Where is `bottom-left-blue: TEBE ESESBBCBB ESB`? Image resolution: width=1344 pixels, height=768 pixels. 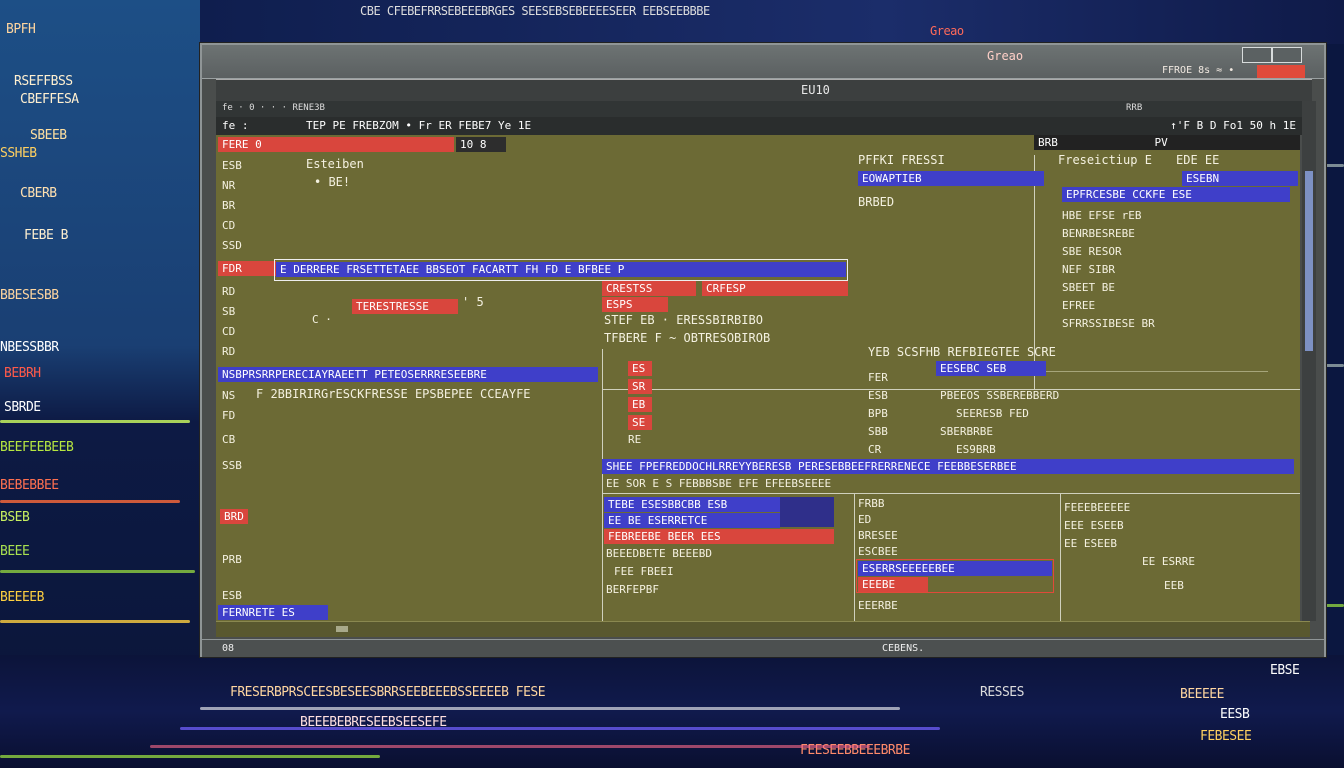
bottom-left-blue: TEBE ESESBBCBB ESB is located at coordinates (692, 504).